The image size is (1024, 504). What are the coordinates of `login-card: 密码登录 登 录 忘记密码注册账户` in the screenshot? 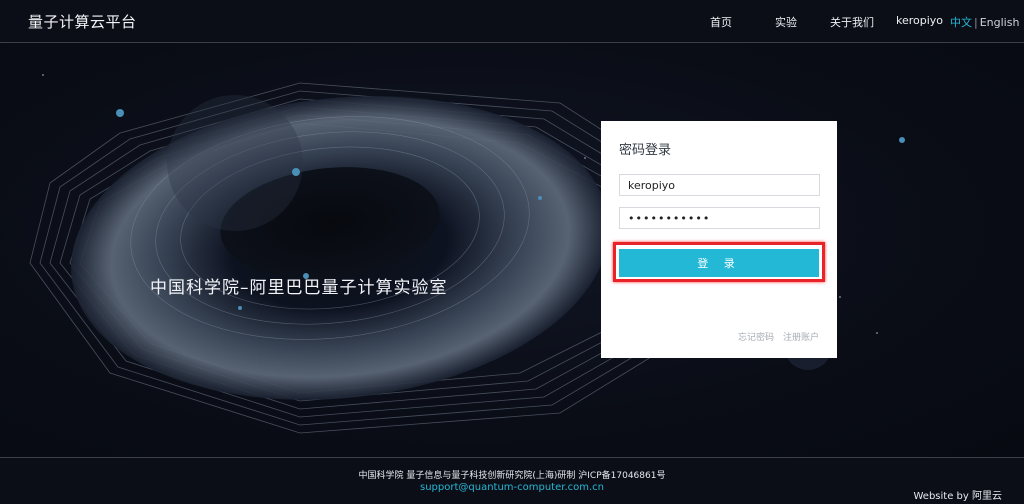 It's located at (719, 239).